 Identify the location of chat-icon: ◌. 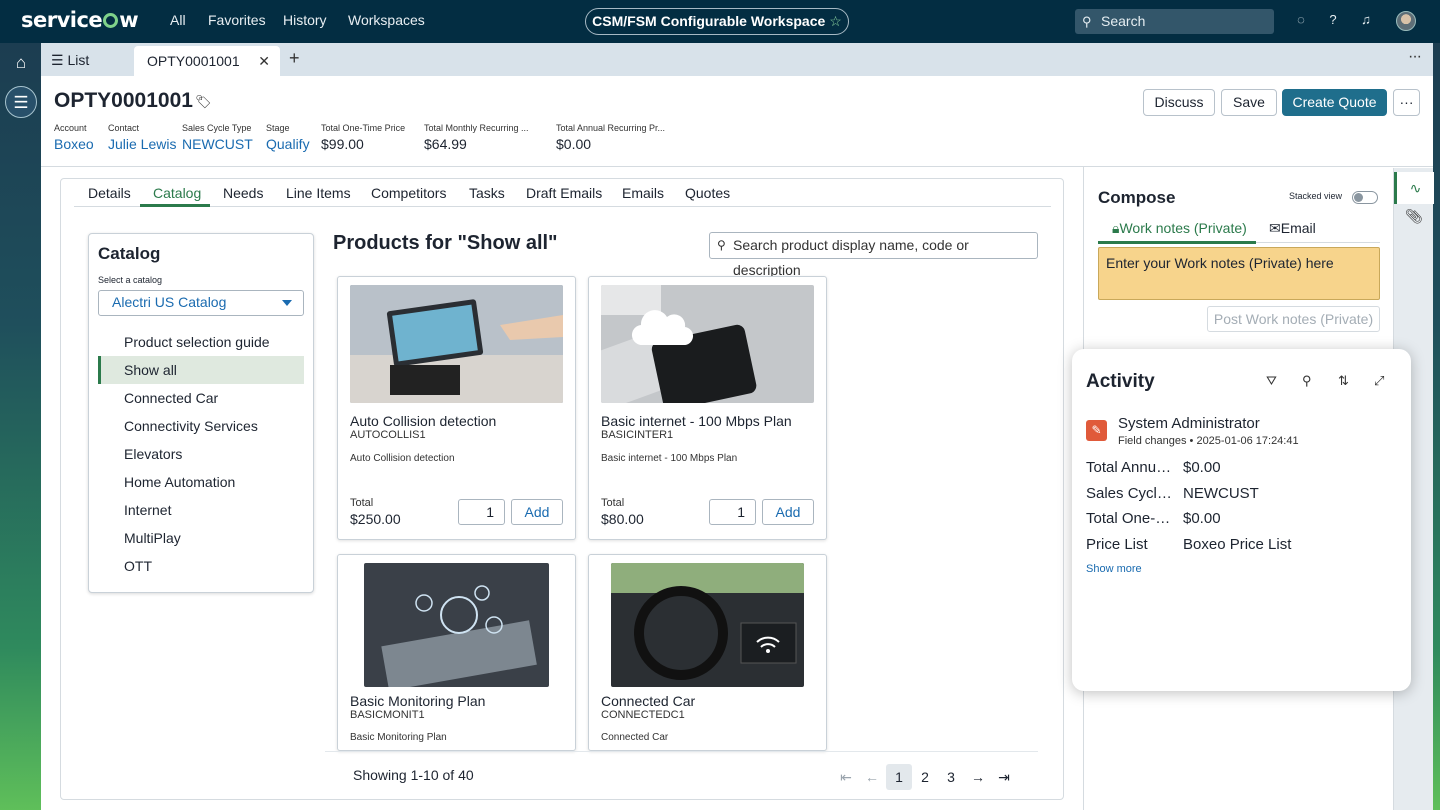
(1301, 20).